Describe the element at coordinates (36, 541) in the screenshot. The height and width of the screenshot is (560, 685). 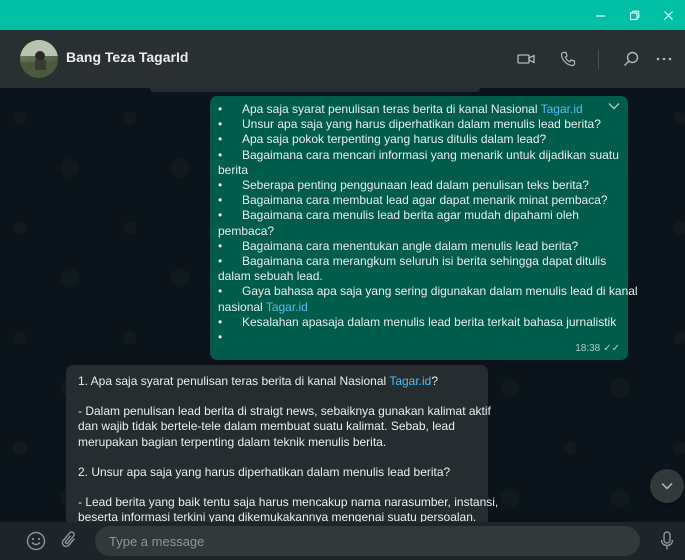
I see `emoji-icon` at that location.